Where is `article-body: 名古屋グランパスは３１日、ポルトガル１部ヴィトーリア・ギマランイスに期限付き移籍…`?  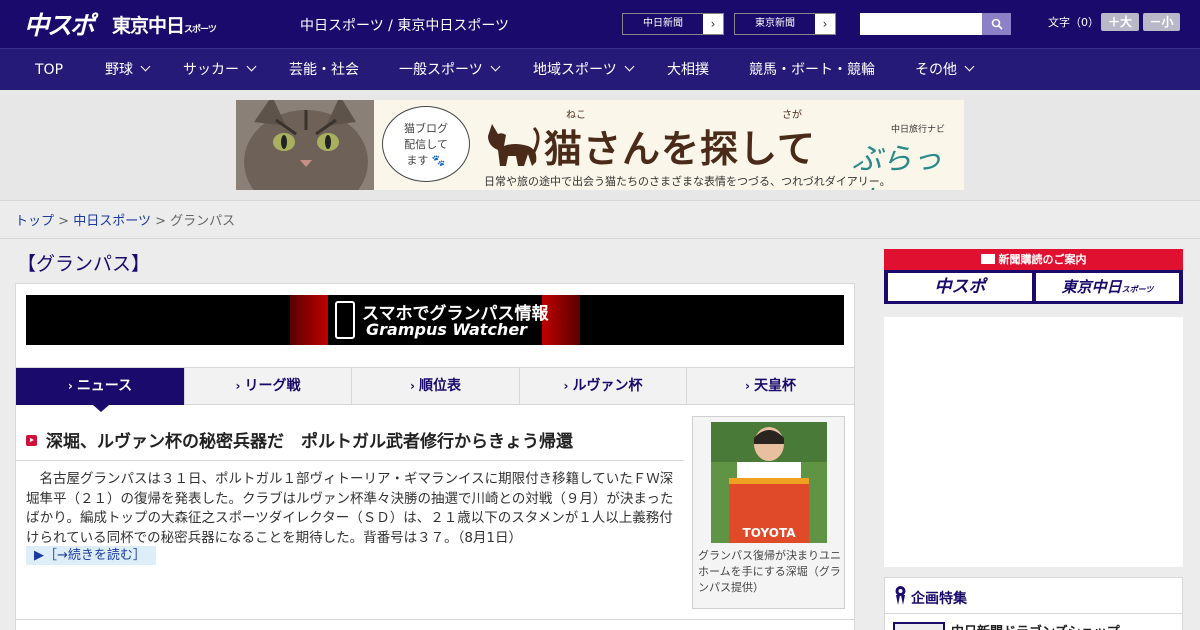
article-body: 名古屋グランパスは３１日、ポルトガル１部ヴィトーリア・ギマランイスに期限付き移籍… is located at coordinates (350, 508).